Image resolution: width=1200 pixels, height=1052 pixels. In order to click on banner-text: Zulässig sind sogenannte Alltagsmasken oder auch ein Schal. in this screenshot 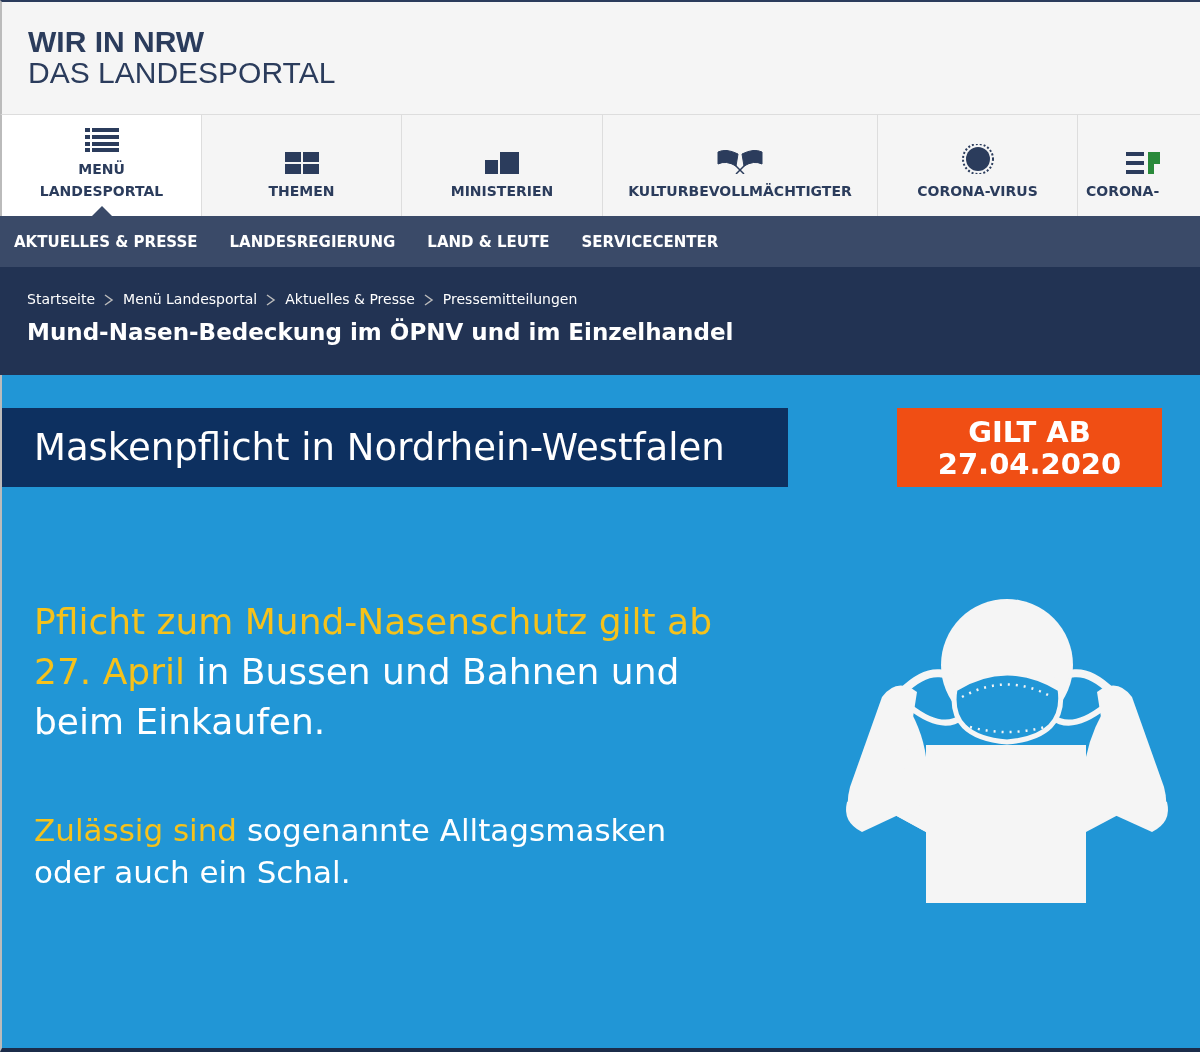, I will do `click(351, 851)`.